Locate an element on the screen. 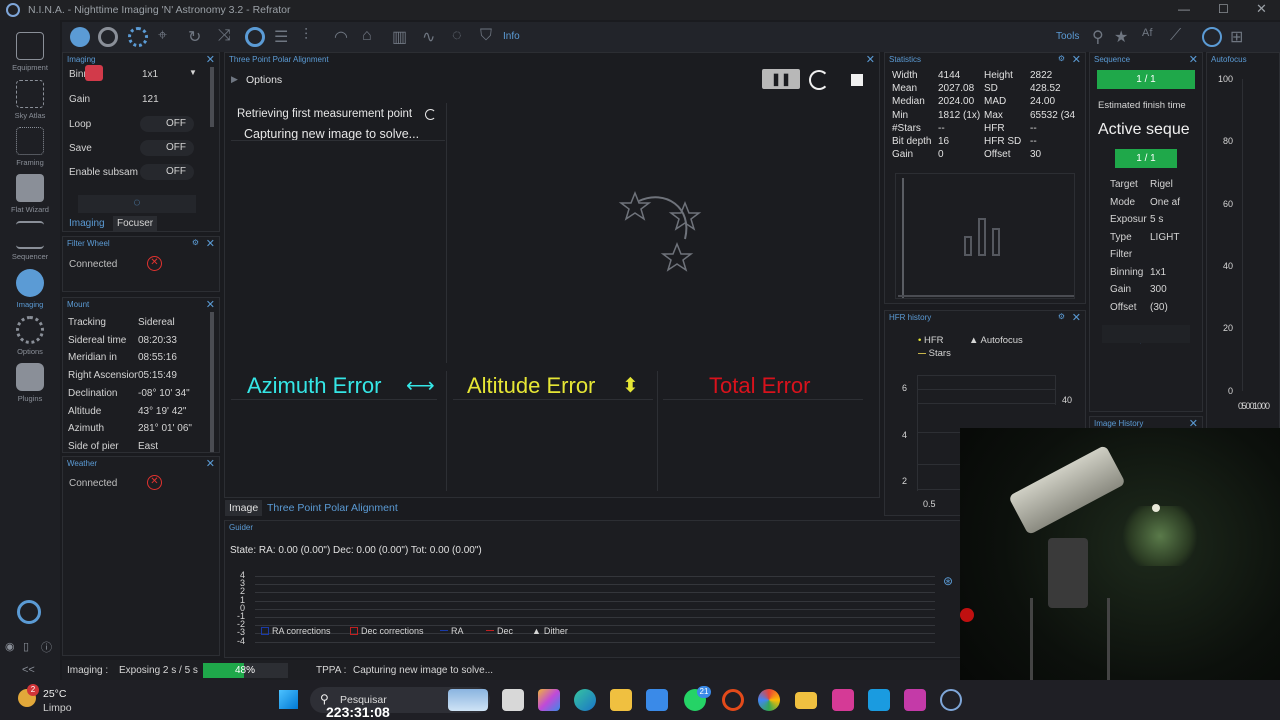 Image resolution: width=1280 pixels, height=720 pixels. start-icon is located at coordinates (288, 699).